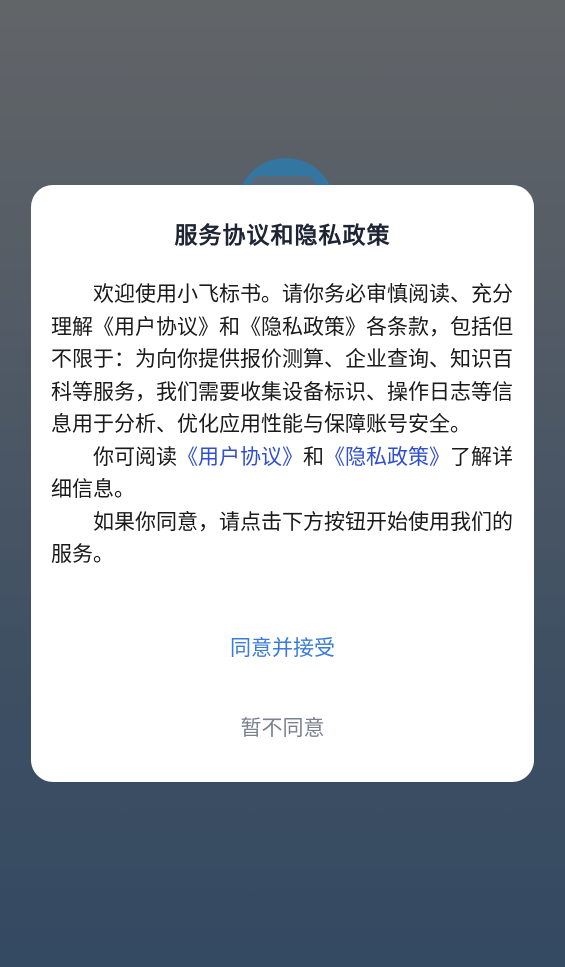 This screenshot has height=967, width=565. What do you see at coordinates (282, 473) in the screenshot?
I see `read-links-paragraph: 你可阅读《用户协议》和《隐私政策》了解详细信息。` at bounding box center [282, 473].